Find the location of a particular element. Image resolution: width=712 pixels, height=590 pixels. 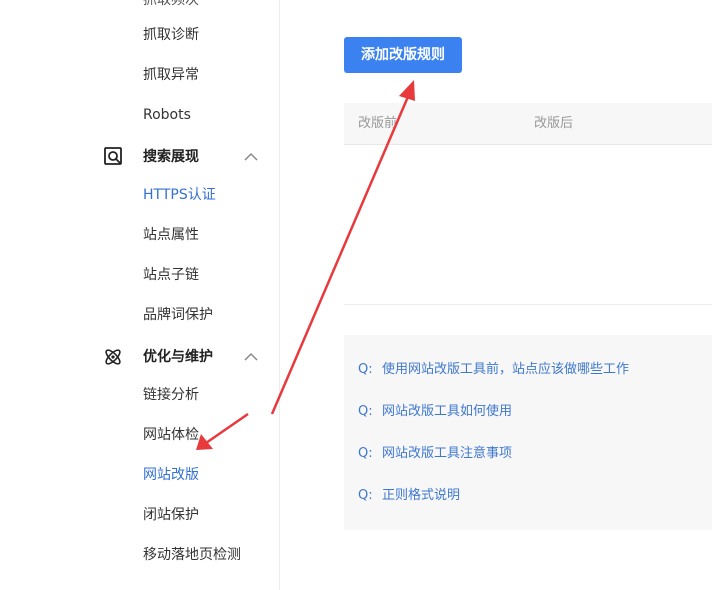

faq-link: Q: 网站改版工具如何使用 is located at coordinates (435, 412).